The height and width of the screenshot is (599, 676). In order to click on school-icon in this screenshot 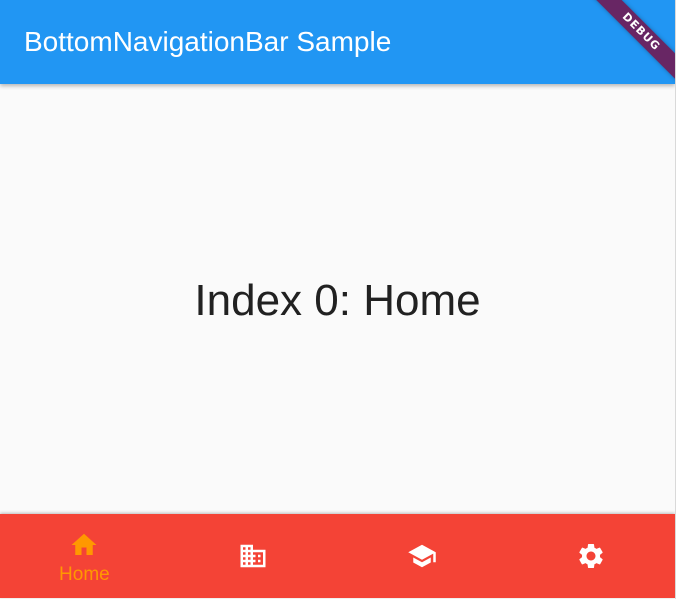, I will do `click(422, 556)`.